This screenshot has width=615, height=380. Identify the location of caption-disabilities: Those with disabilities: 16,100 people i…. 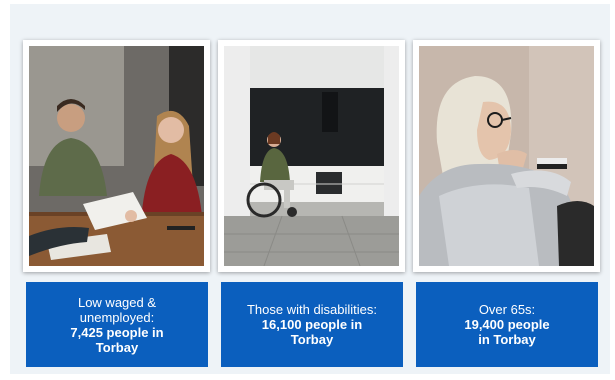
(312, 324).